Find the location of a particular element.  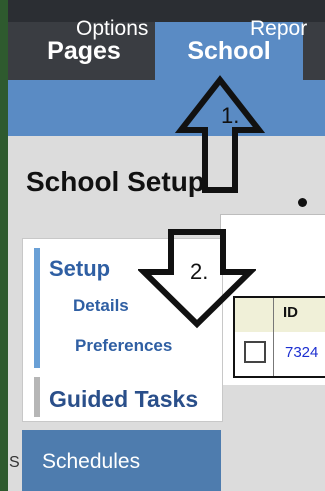

annotation-dot is located at coordinates (302, 202).